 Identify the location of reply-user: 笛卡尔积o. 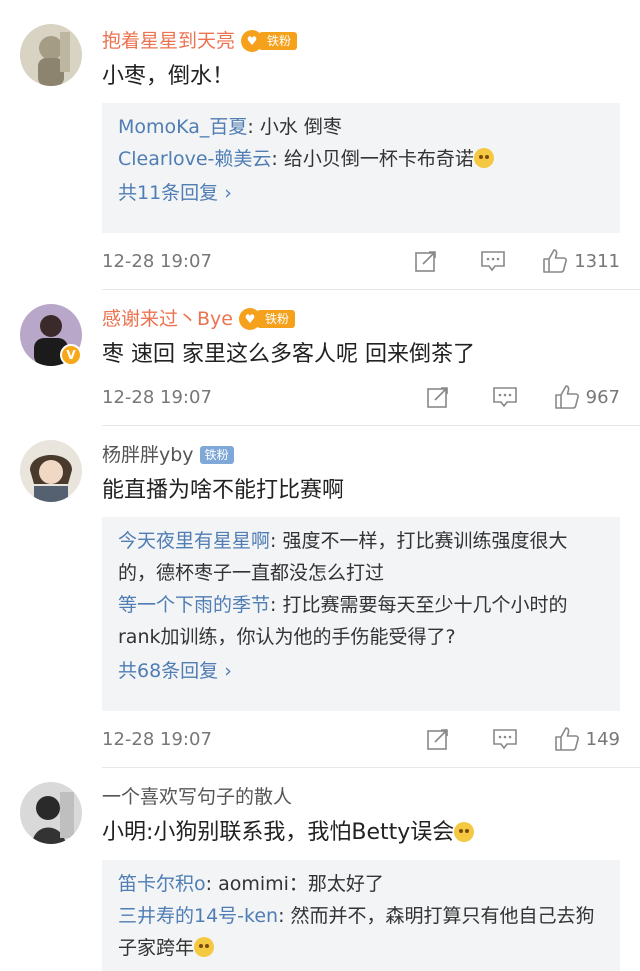
(162, 884).